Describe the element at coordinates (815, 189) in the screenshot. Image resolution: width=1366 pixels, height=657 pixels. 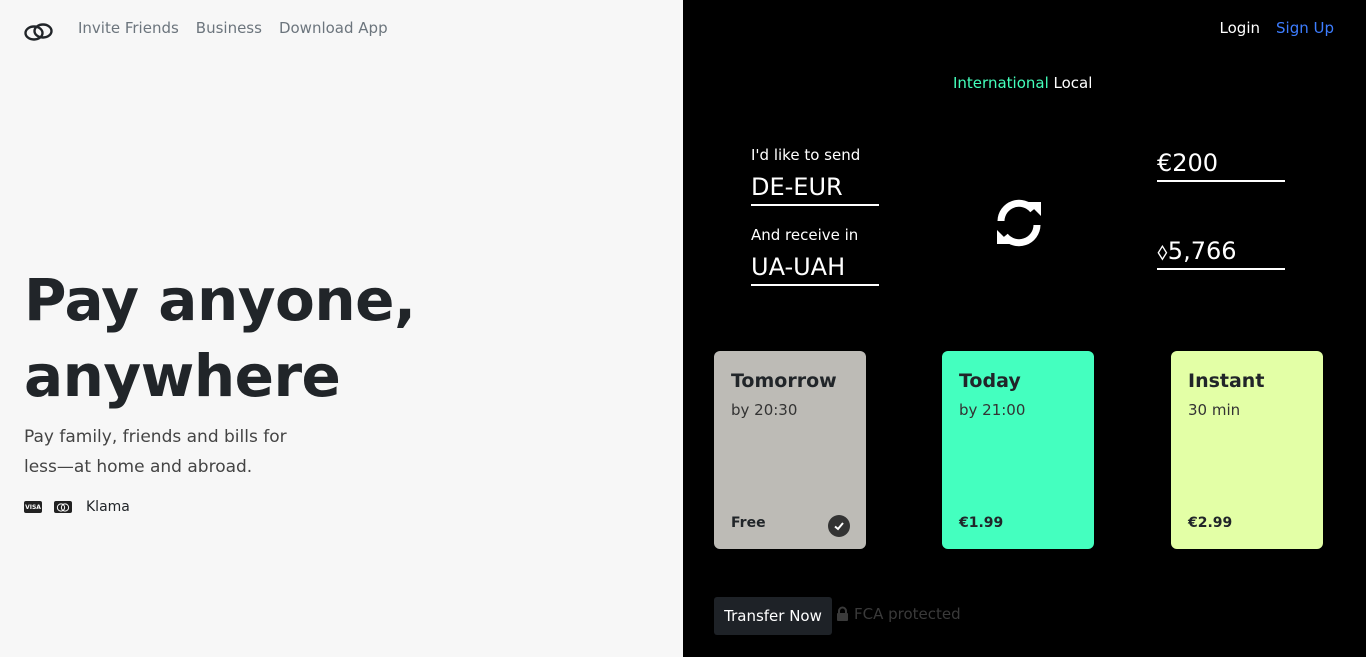
I see `send-currency-select: DE-EUR` at that location.